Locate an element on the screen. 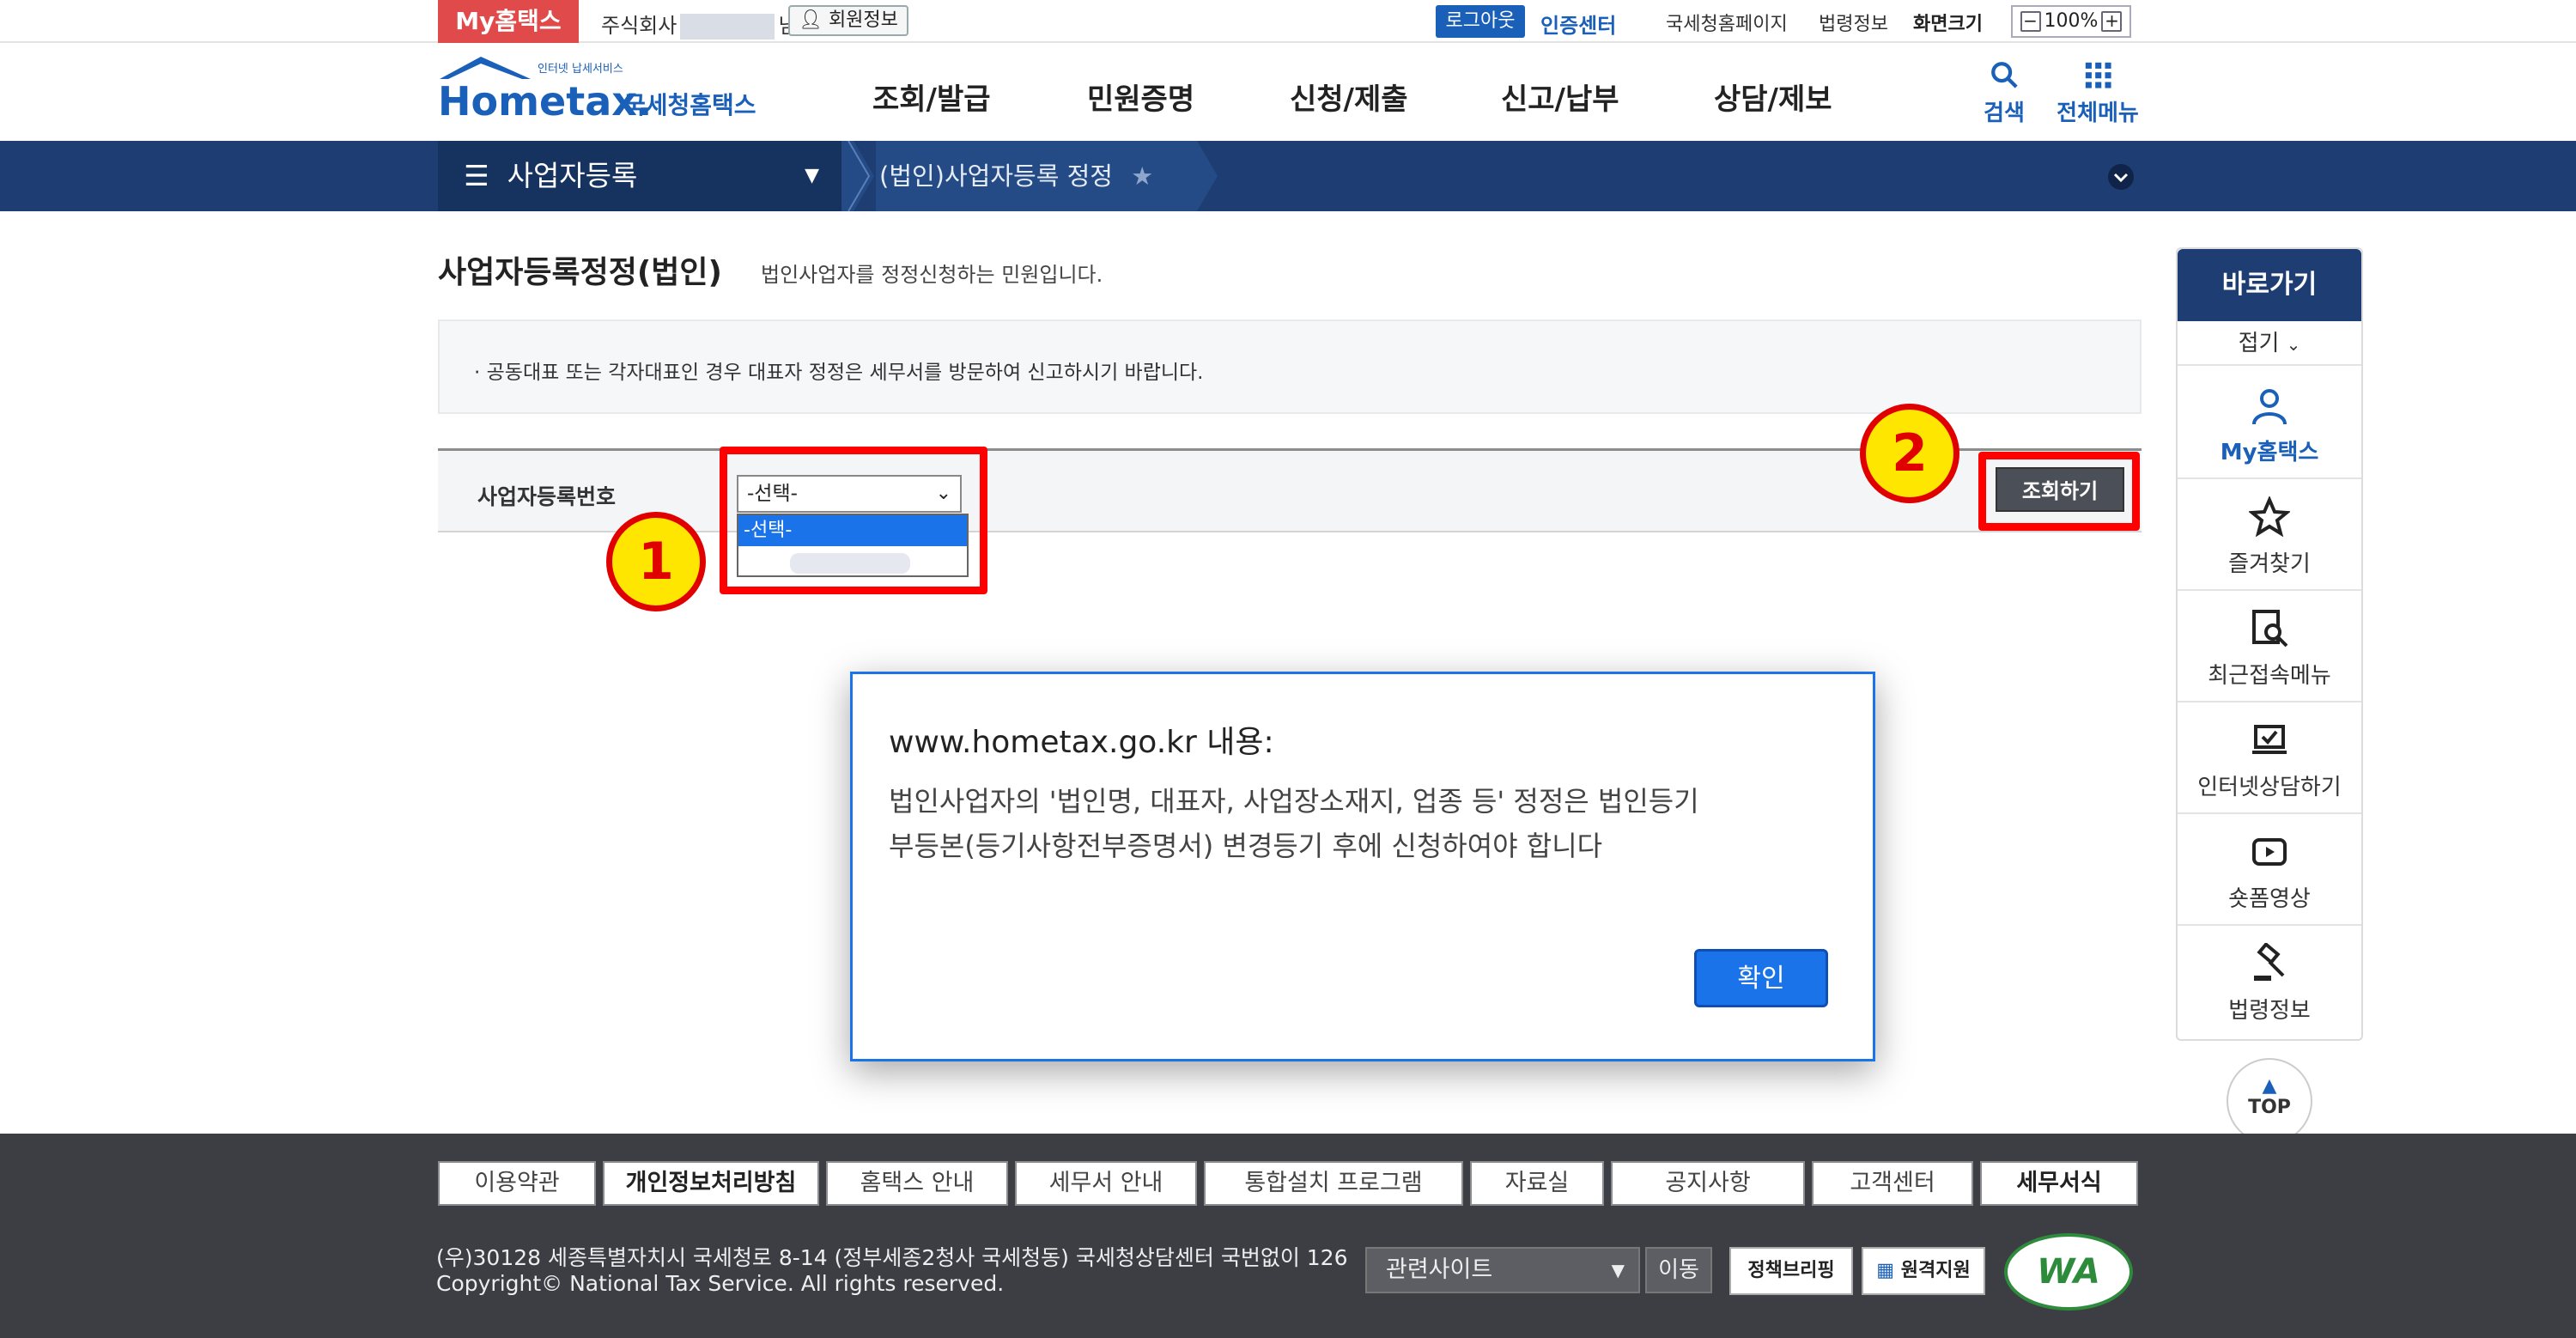 This screenshot has width=2576, height=1338. law-info-link: 법령정보 is located at coordinates (1853, 22).